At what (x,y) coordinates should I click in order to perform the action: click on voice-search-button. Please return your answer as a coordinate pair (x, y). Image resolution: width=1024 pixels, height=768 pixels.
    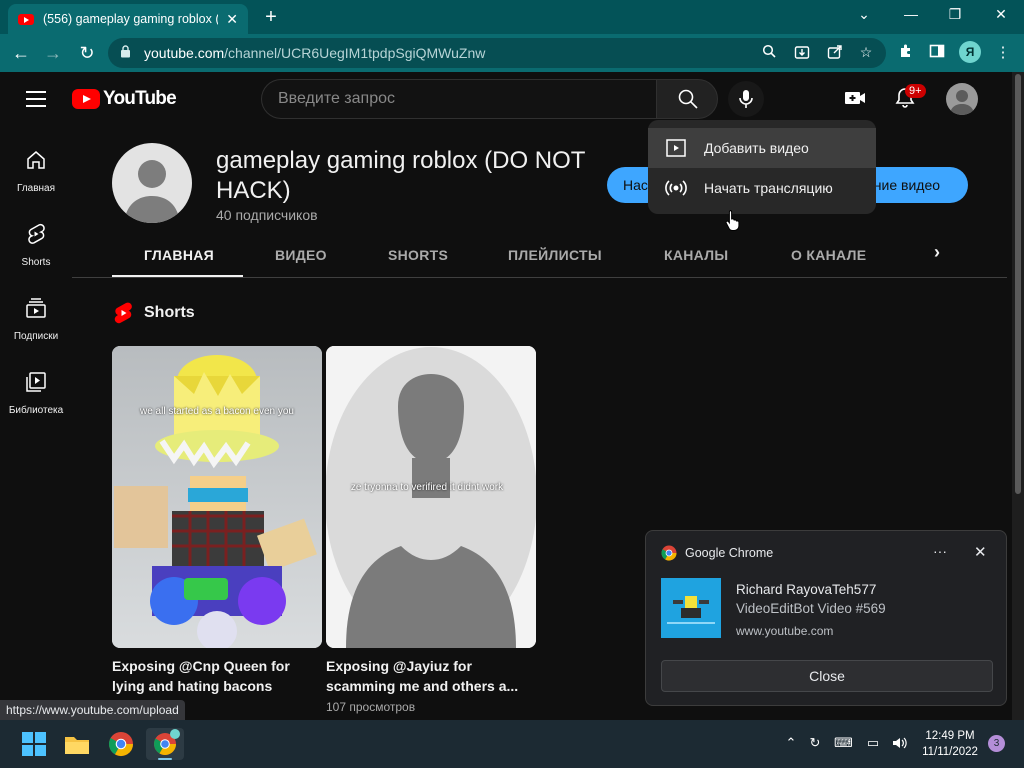
    Looking at the image, I should click on (746, 99).